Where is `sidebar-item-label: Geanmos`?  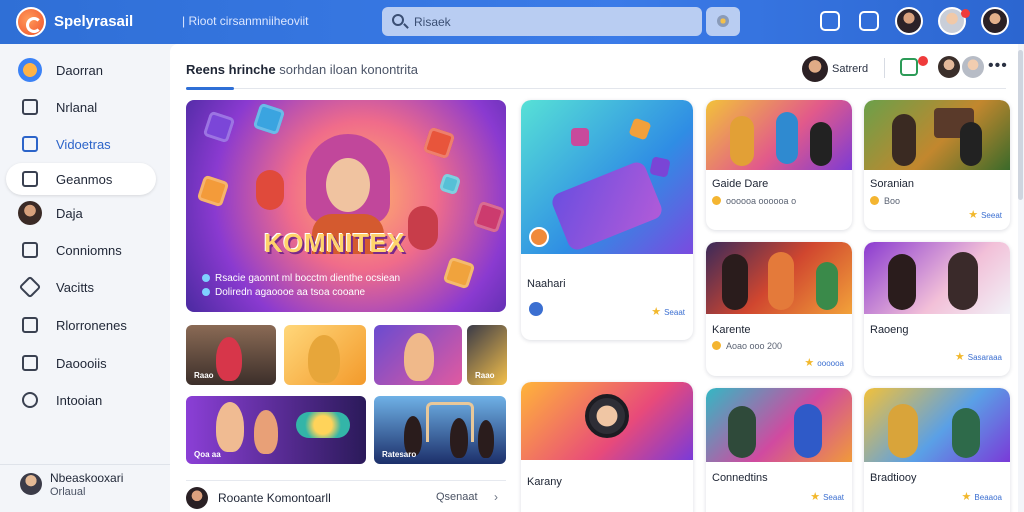
sidebar-item-label: Geanmos is located at coordinates (84, 179).